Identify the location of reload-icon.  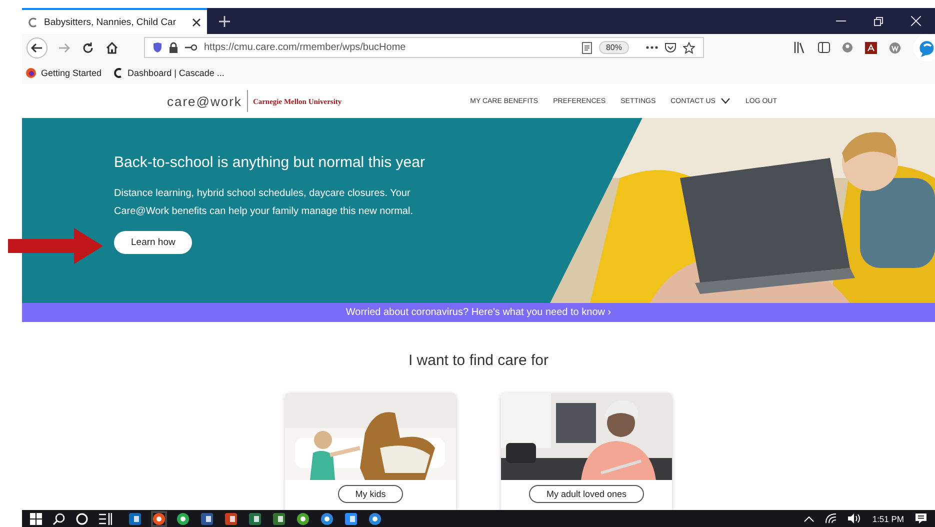
(88, 48).